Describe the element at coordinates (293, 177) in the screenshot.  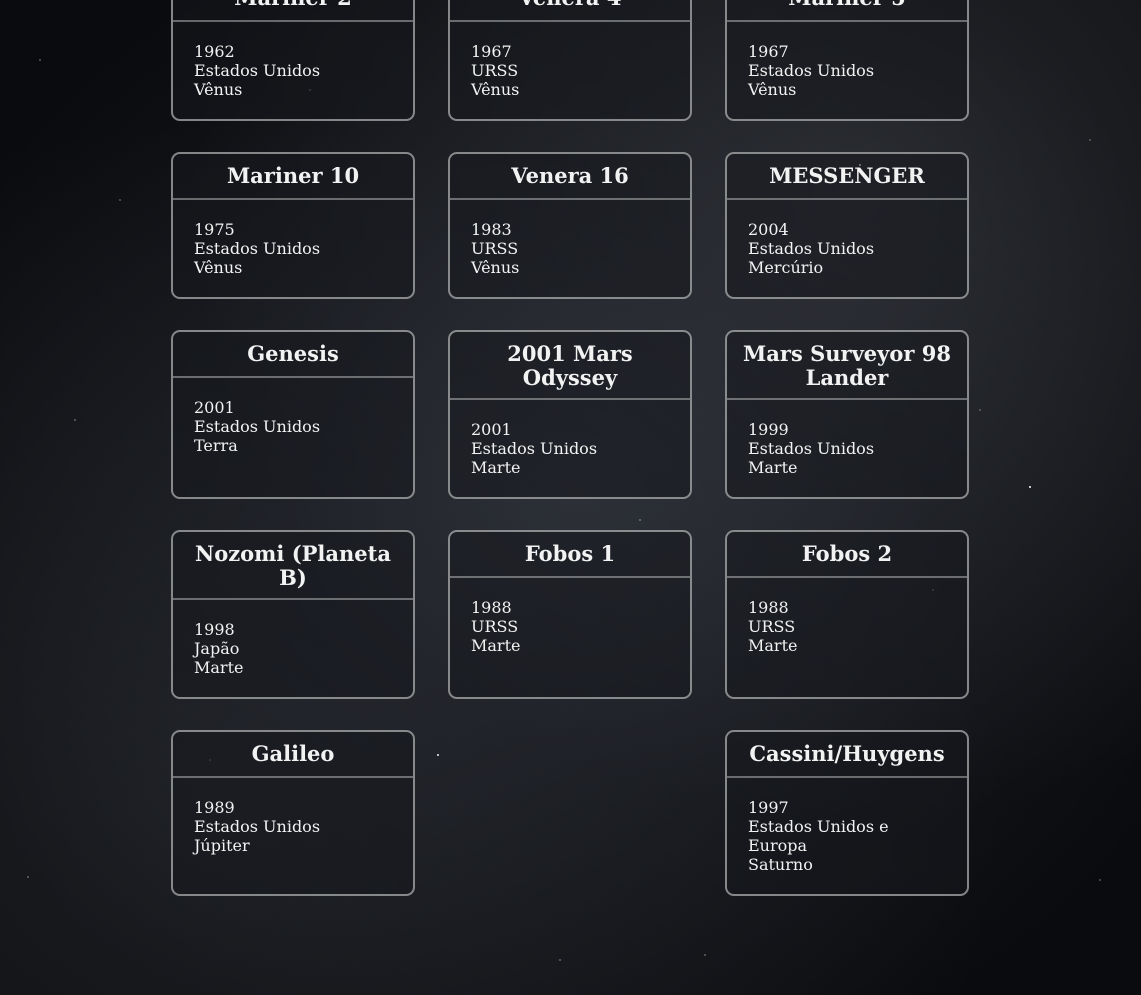
I see `mission-name: Mariner 10` at that location.